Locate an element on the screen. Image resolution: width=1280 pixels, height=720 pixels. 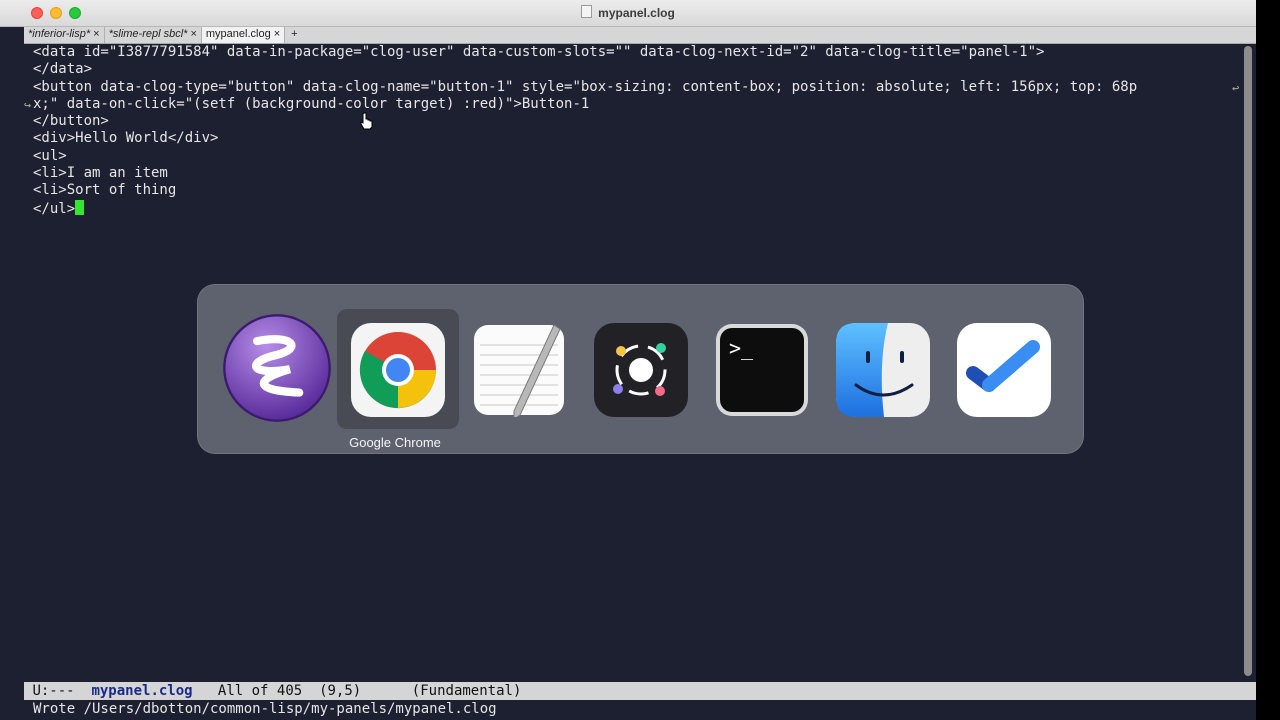
tab-label: *slime-repl sbcl* is located at coordinates (148, 34).